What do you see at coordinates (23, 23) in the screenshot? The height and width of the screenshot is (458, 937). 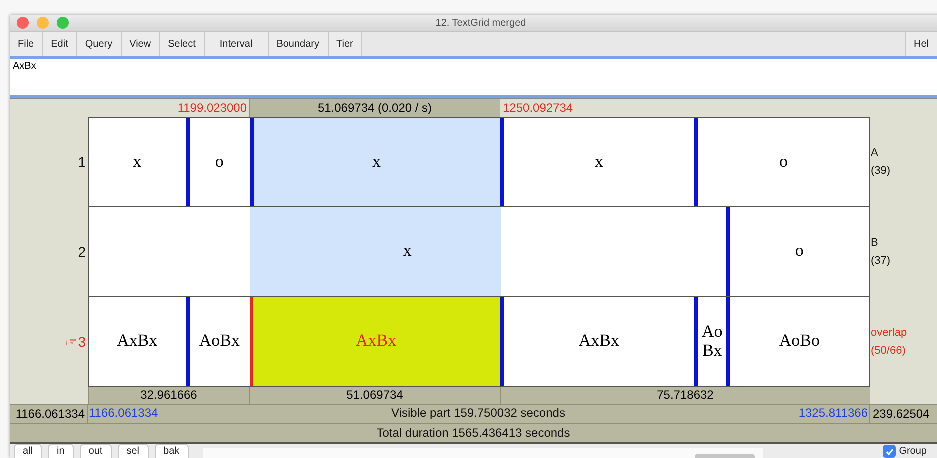 I see `close-icon` at bounding box center [23, 23].